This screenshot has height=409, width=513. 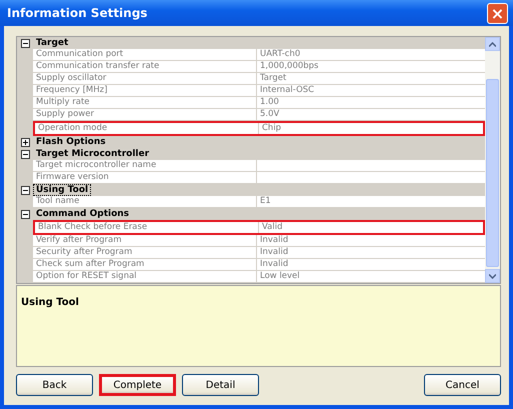 I want to click on window-title: Information Settings, so click(x=77, y=13).